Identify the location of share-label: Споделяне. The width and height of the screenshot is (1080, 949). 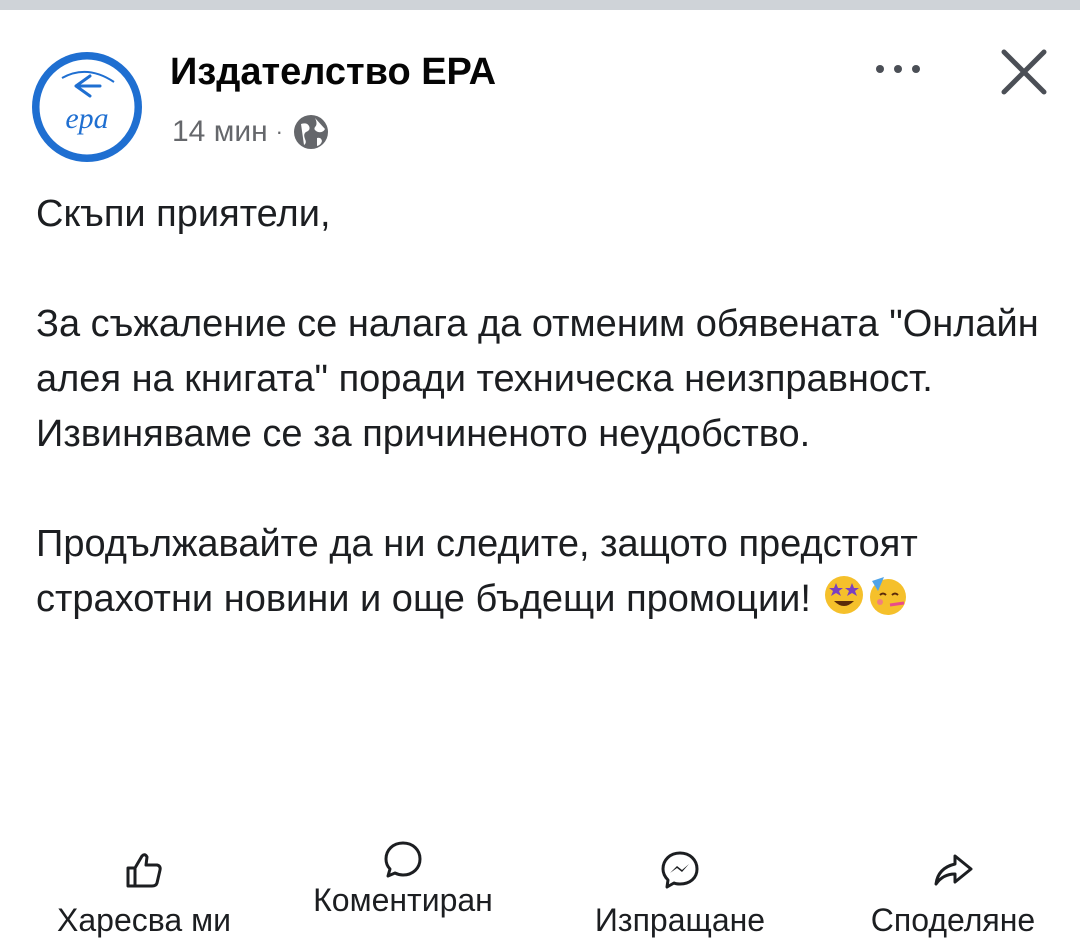
(953, 920).